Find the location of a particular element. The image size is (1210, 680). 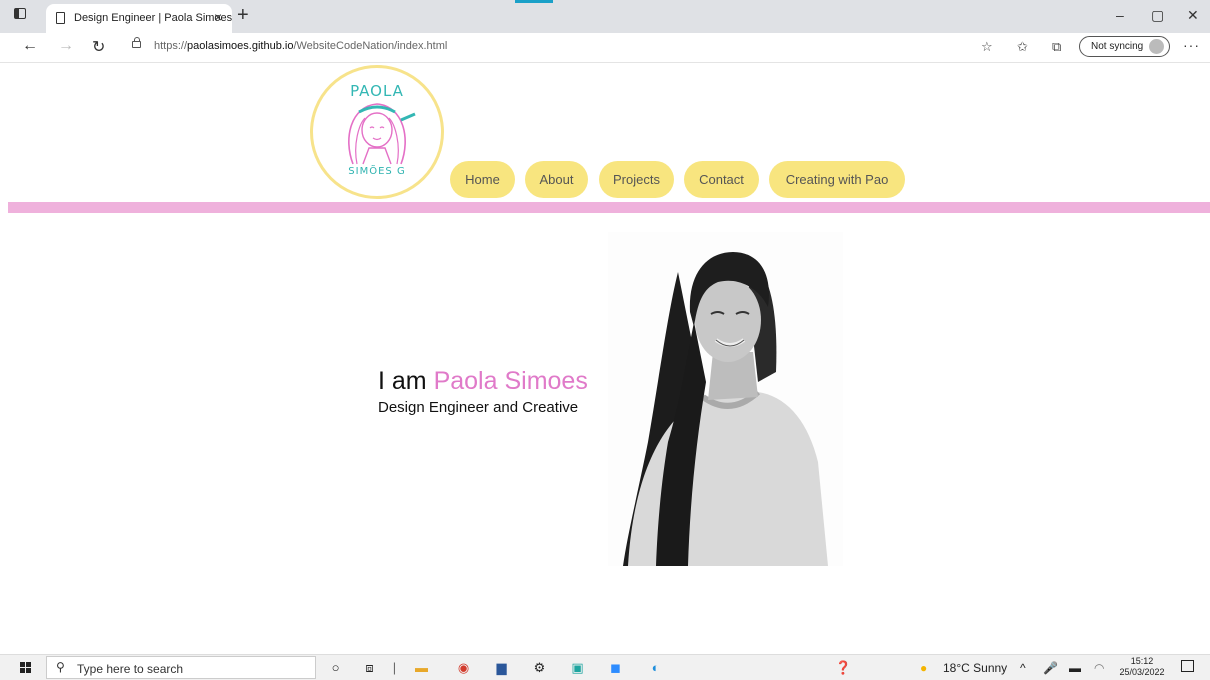

site-logo: PAOLA SIMÕES G is located at coordinates (377, 132).